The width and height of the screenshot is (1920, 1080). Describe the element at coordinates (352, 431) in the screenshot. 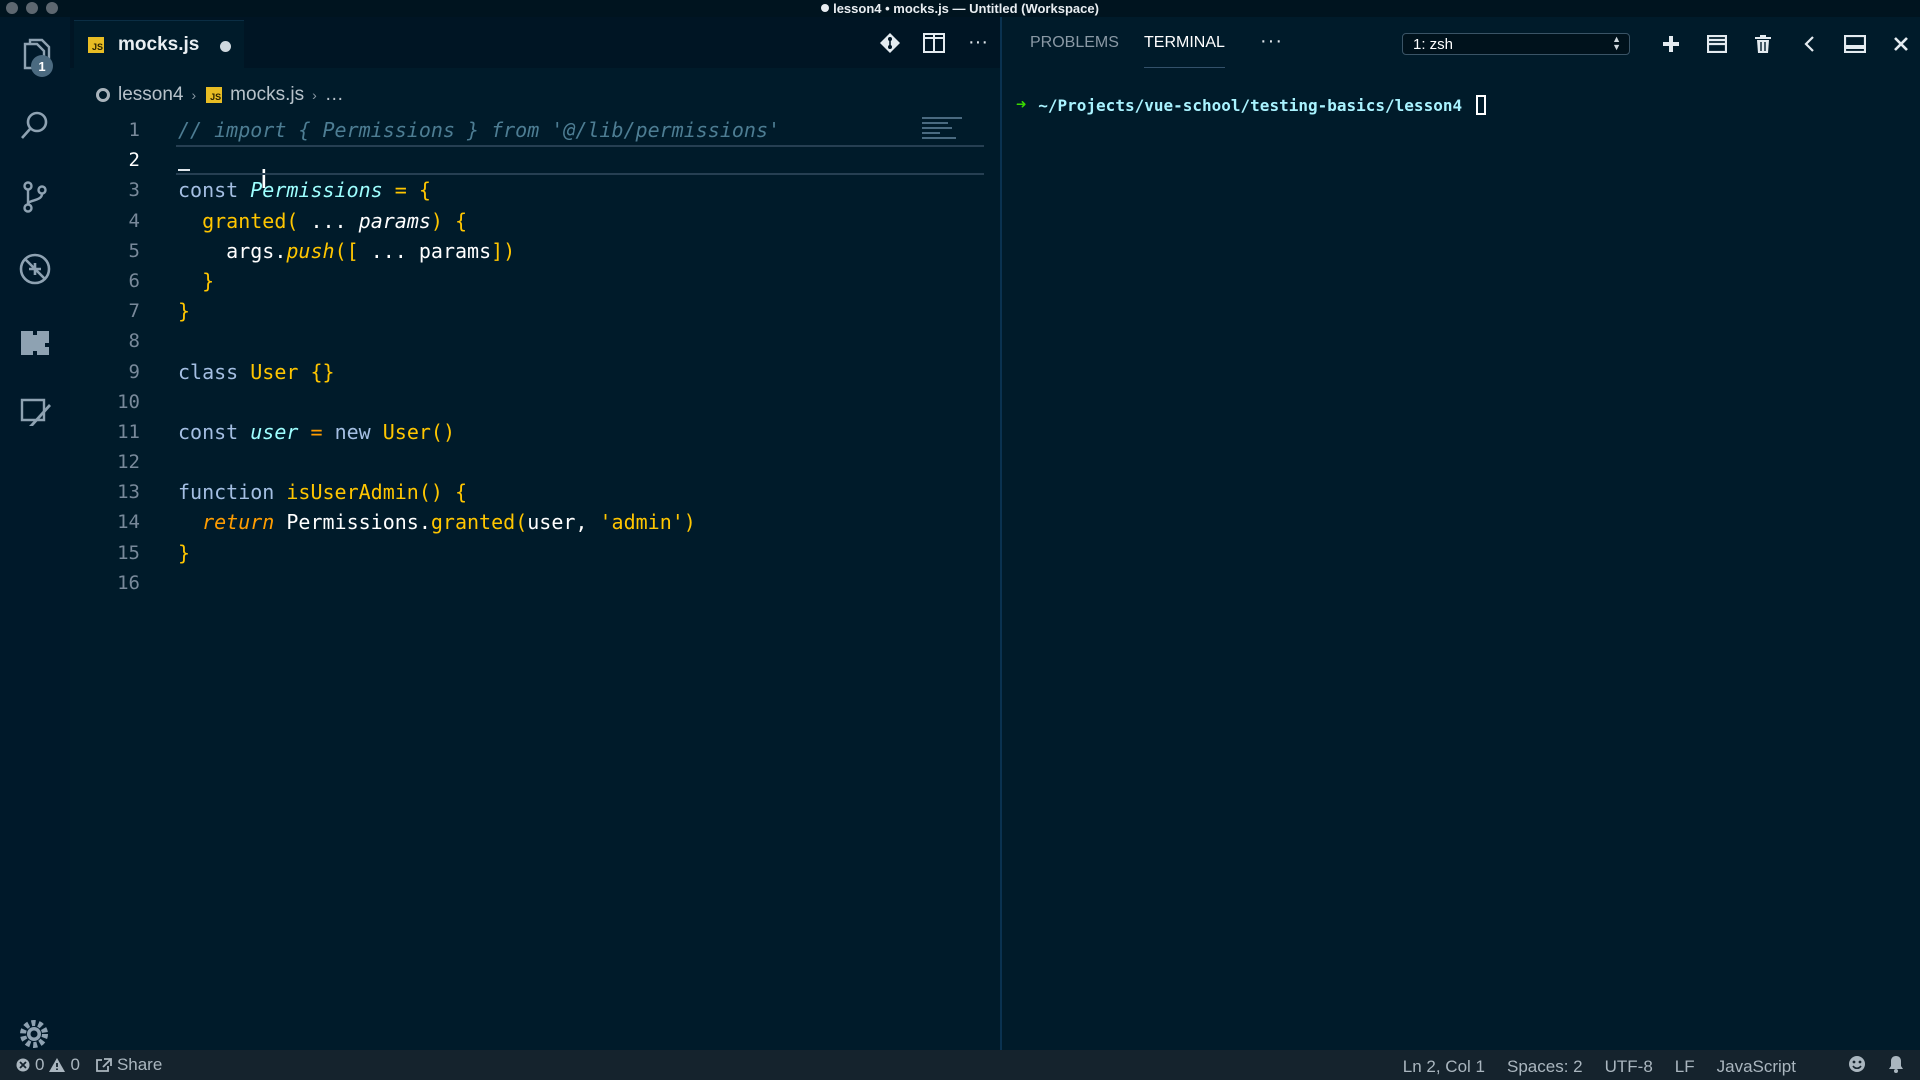

I see `code-keyword: new` at that location.